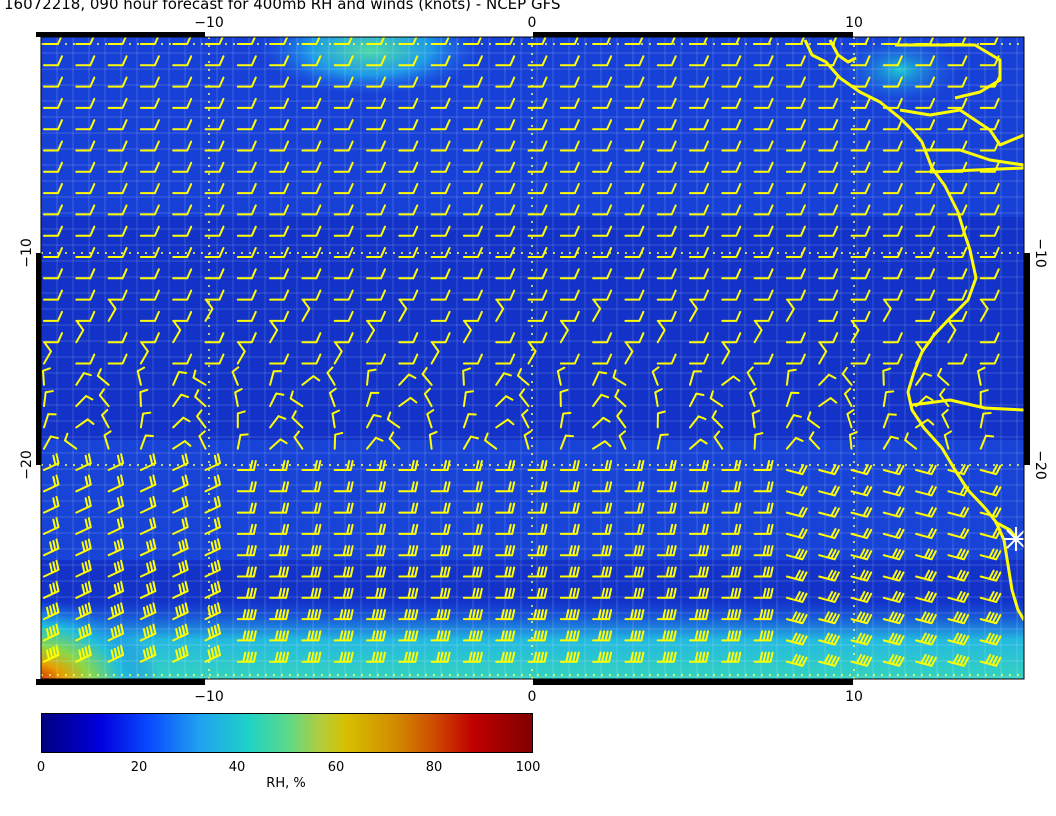 The width and height of the screenshot is (1056, 816). I want to click on colorbar-label: RH, %, so click(286, 783).